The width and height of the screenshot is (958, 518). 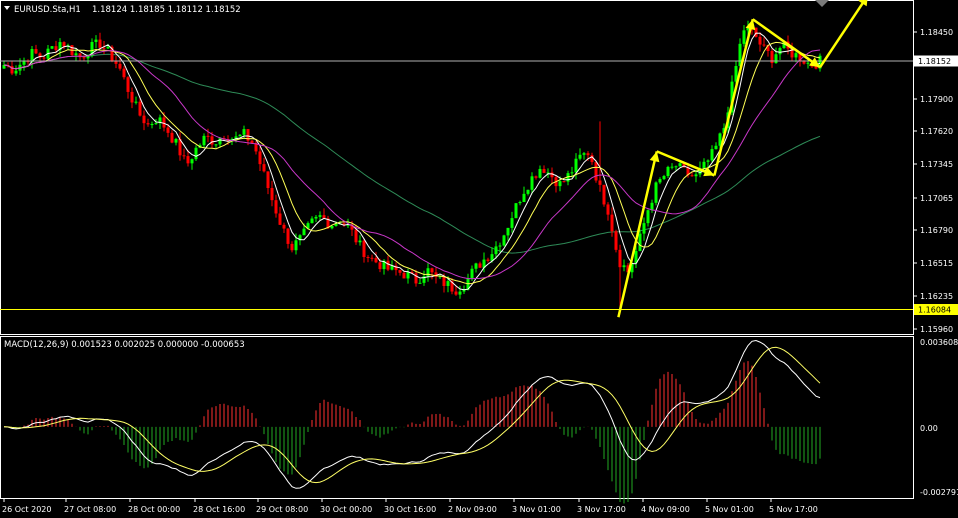 I want to click on price-tick: 1.17065, so click(x=936, y=198).